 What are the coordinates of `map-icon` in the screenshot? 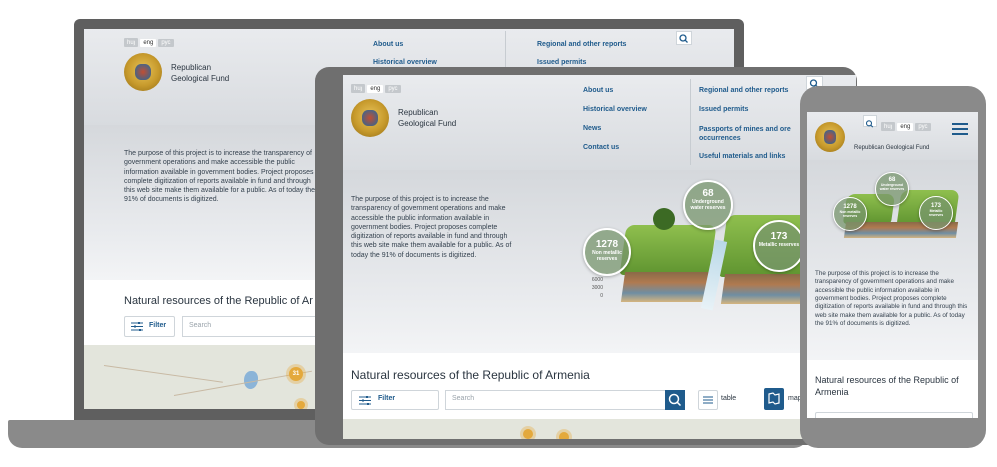 It's located at (774, 398).